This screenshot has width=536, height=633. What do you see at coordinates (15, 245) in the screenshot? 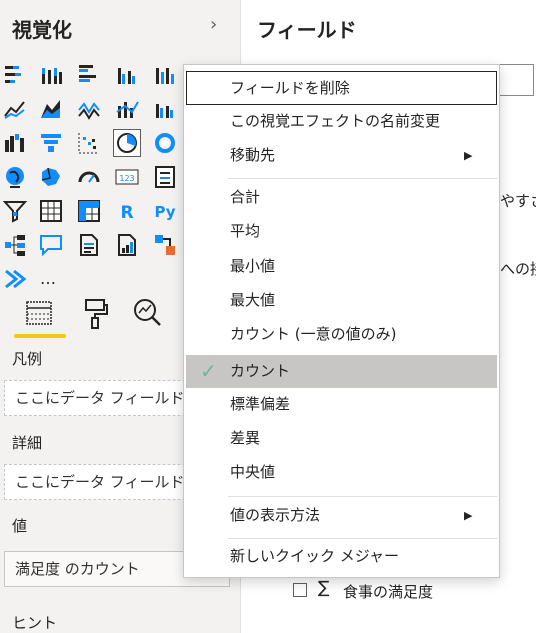
I see `decomposition-tree-icon` at bounding box center [15, 245].